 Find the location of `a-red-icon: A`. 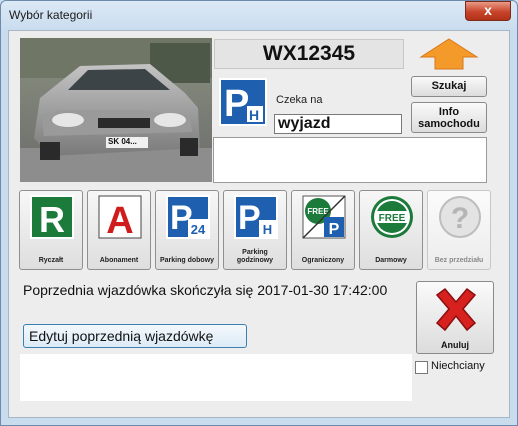

a-red-icon: A is located at coordinates (120, 217).